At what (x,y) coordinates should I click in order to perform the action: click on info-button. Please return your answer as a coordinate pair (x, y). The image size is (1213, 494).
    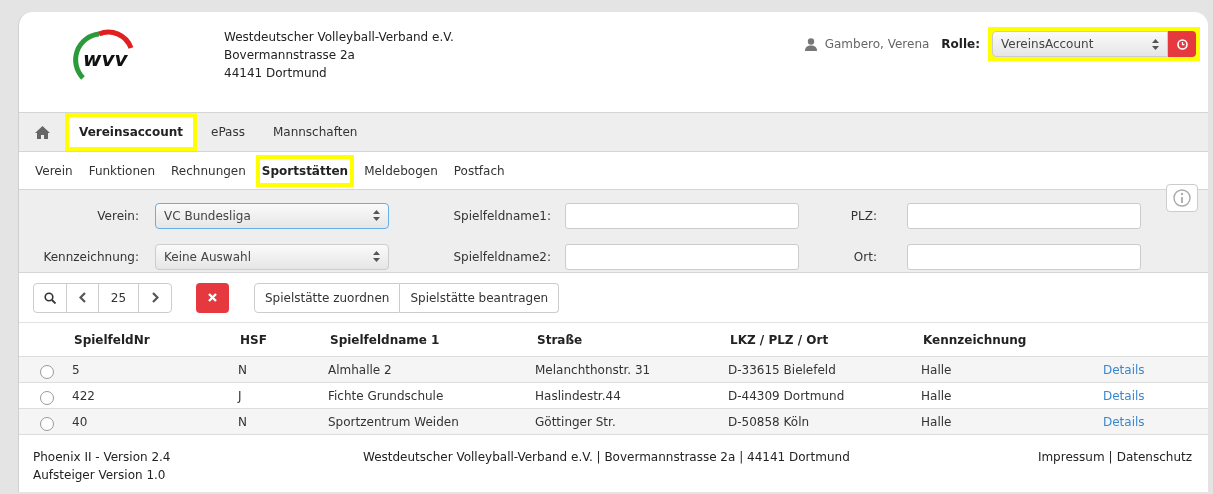
    Looking at the image, I should click on (1182, 198).